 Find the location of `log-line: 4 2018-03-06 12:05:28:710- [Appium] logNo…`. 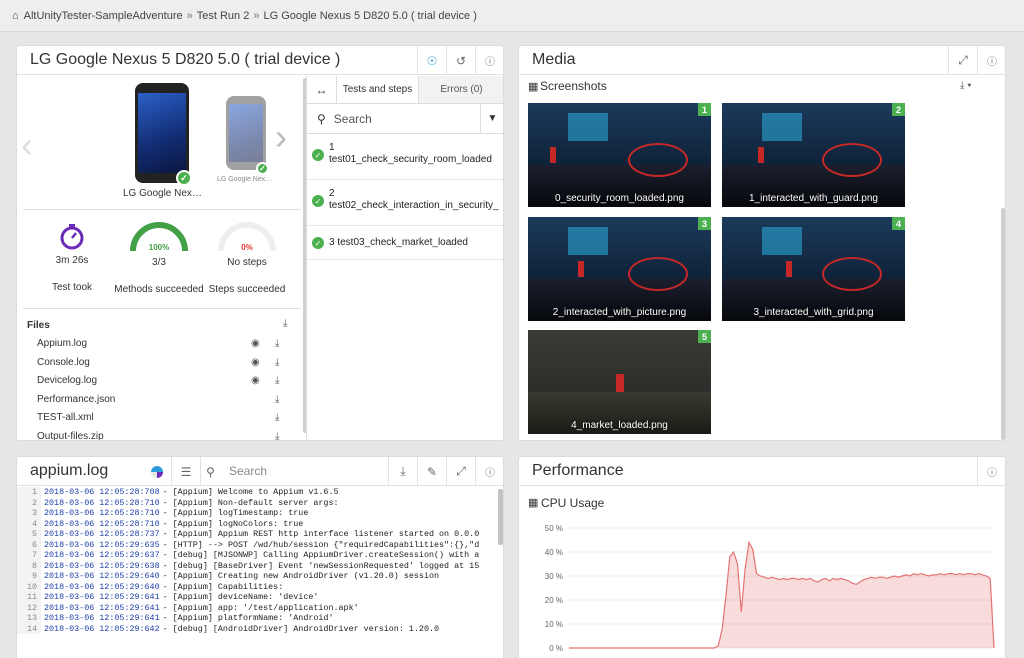

log-line: 4 2018-03-06 12:05:28:710- [Appium] logNo… is located at coordinates (260, 523).